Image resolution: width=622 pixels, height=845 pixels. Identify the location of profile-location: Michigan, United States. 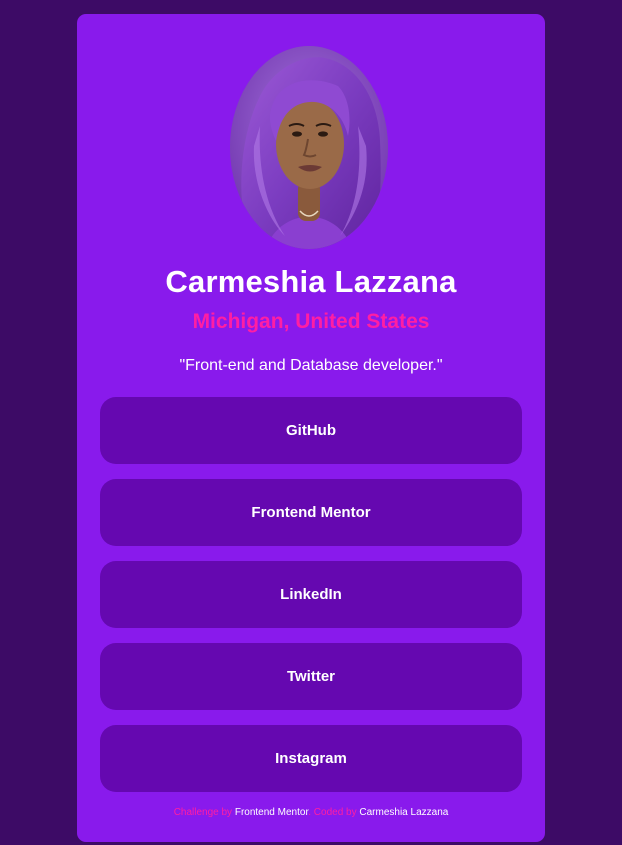
(311, 321).